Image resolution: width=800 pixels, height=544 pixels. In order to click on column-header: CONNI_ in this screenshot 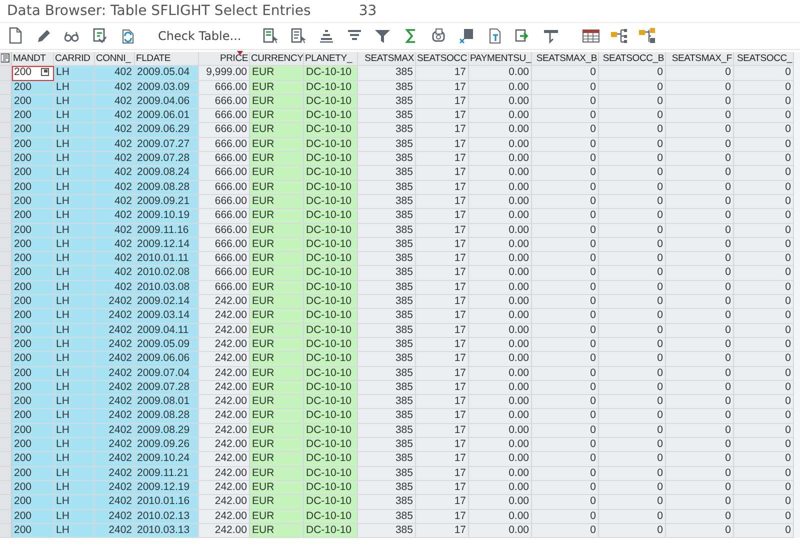, I will do `click(115, 59)`.